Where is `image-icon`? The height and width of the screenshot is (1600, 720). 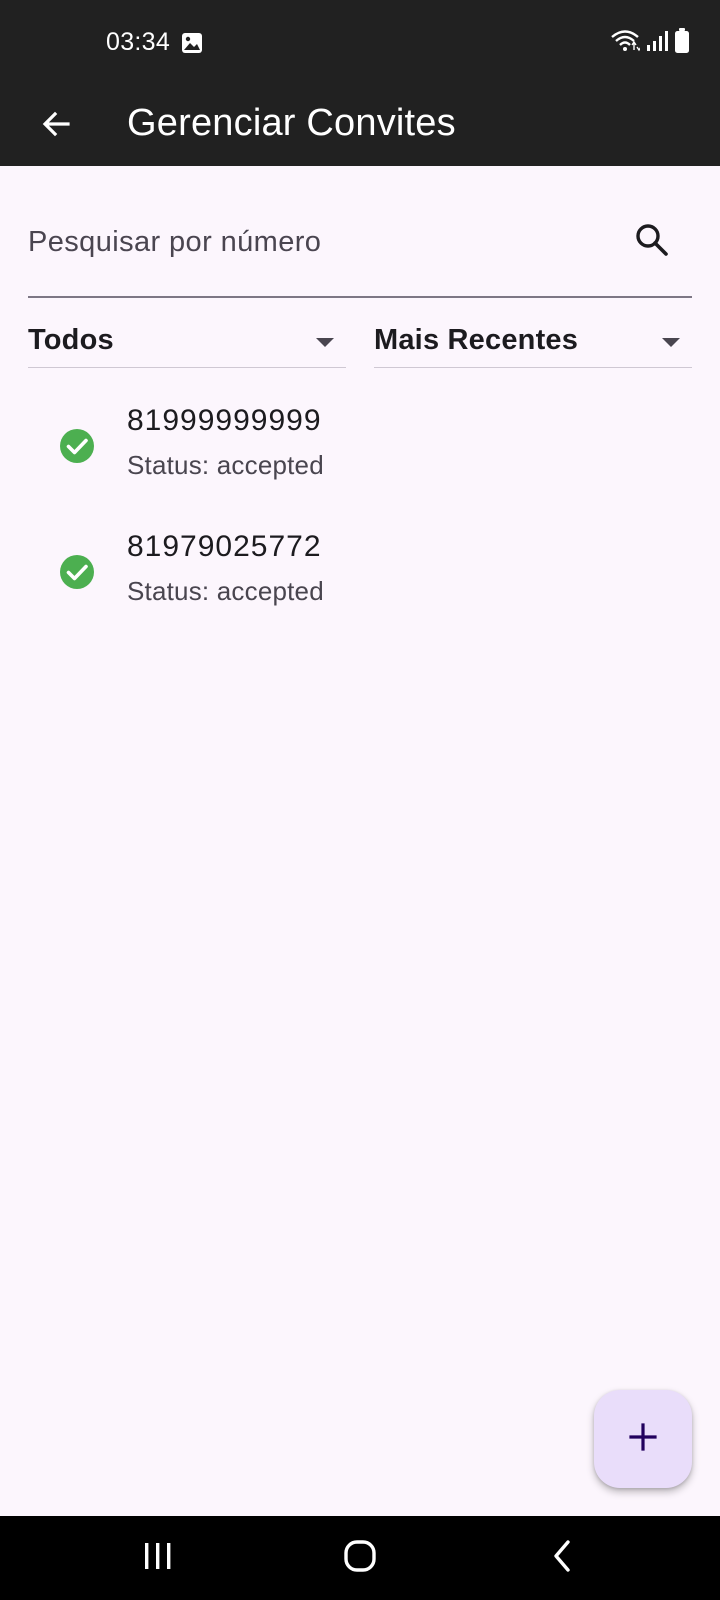
image-icon is located at coordinates (192, 43).